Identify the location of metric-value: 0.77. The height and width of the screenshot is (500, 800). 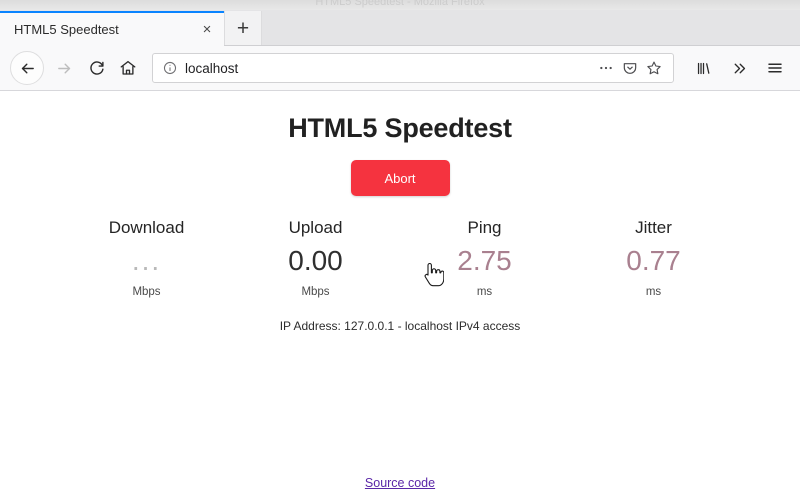
(653, 260).